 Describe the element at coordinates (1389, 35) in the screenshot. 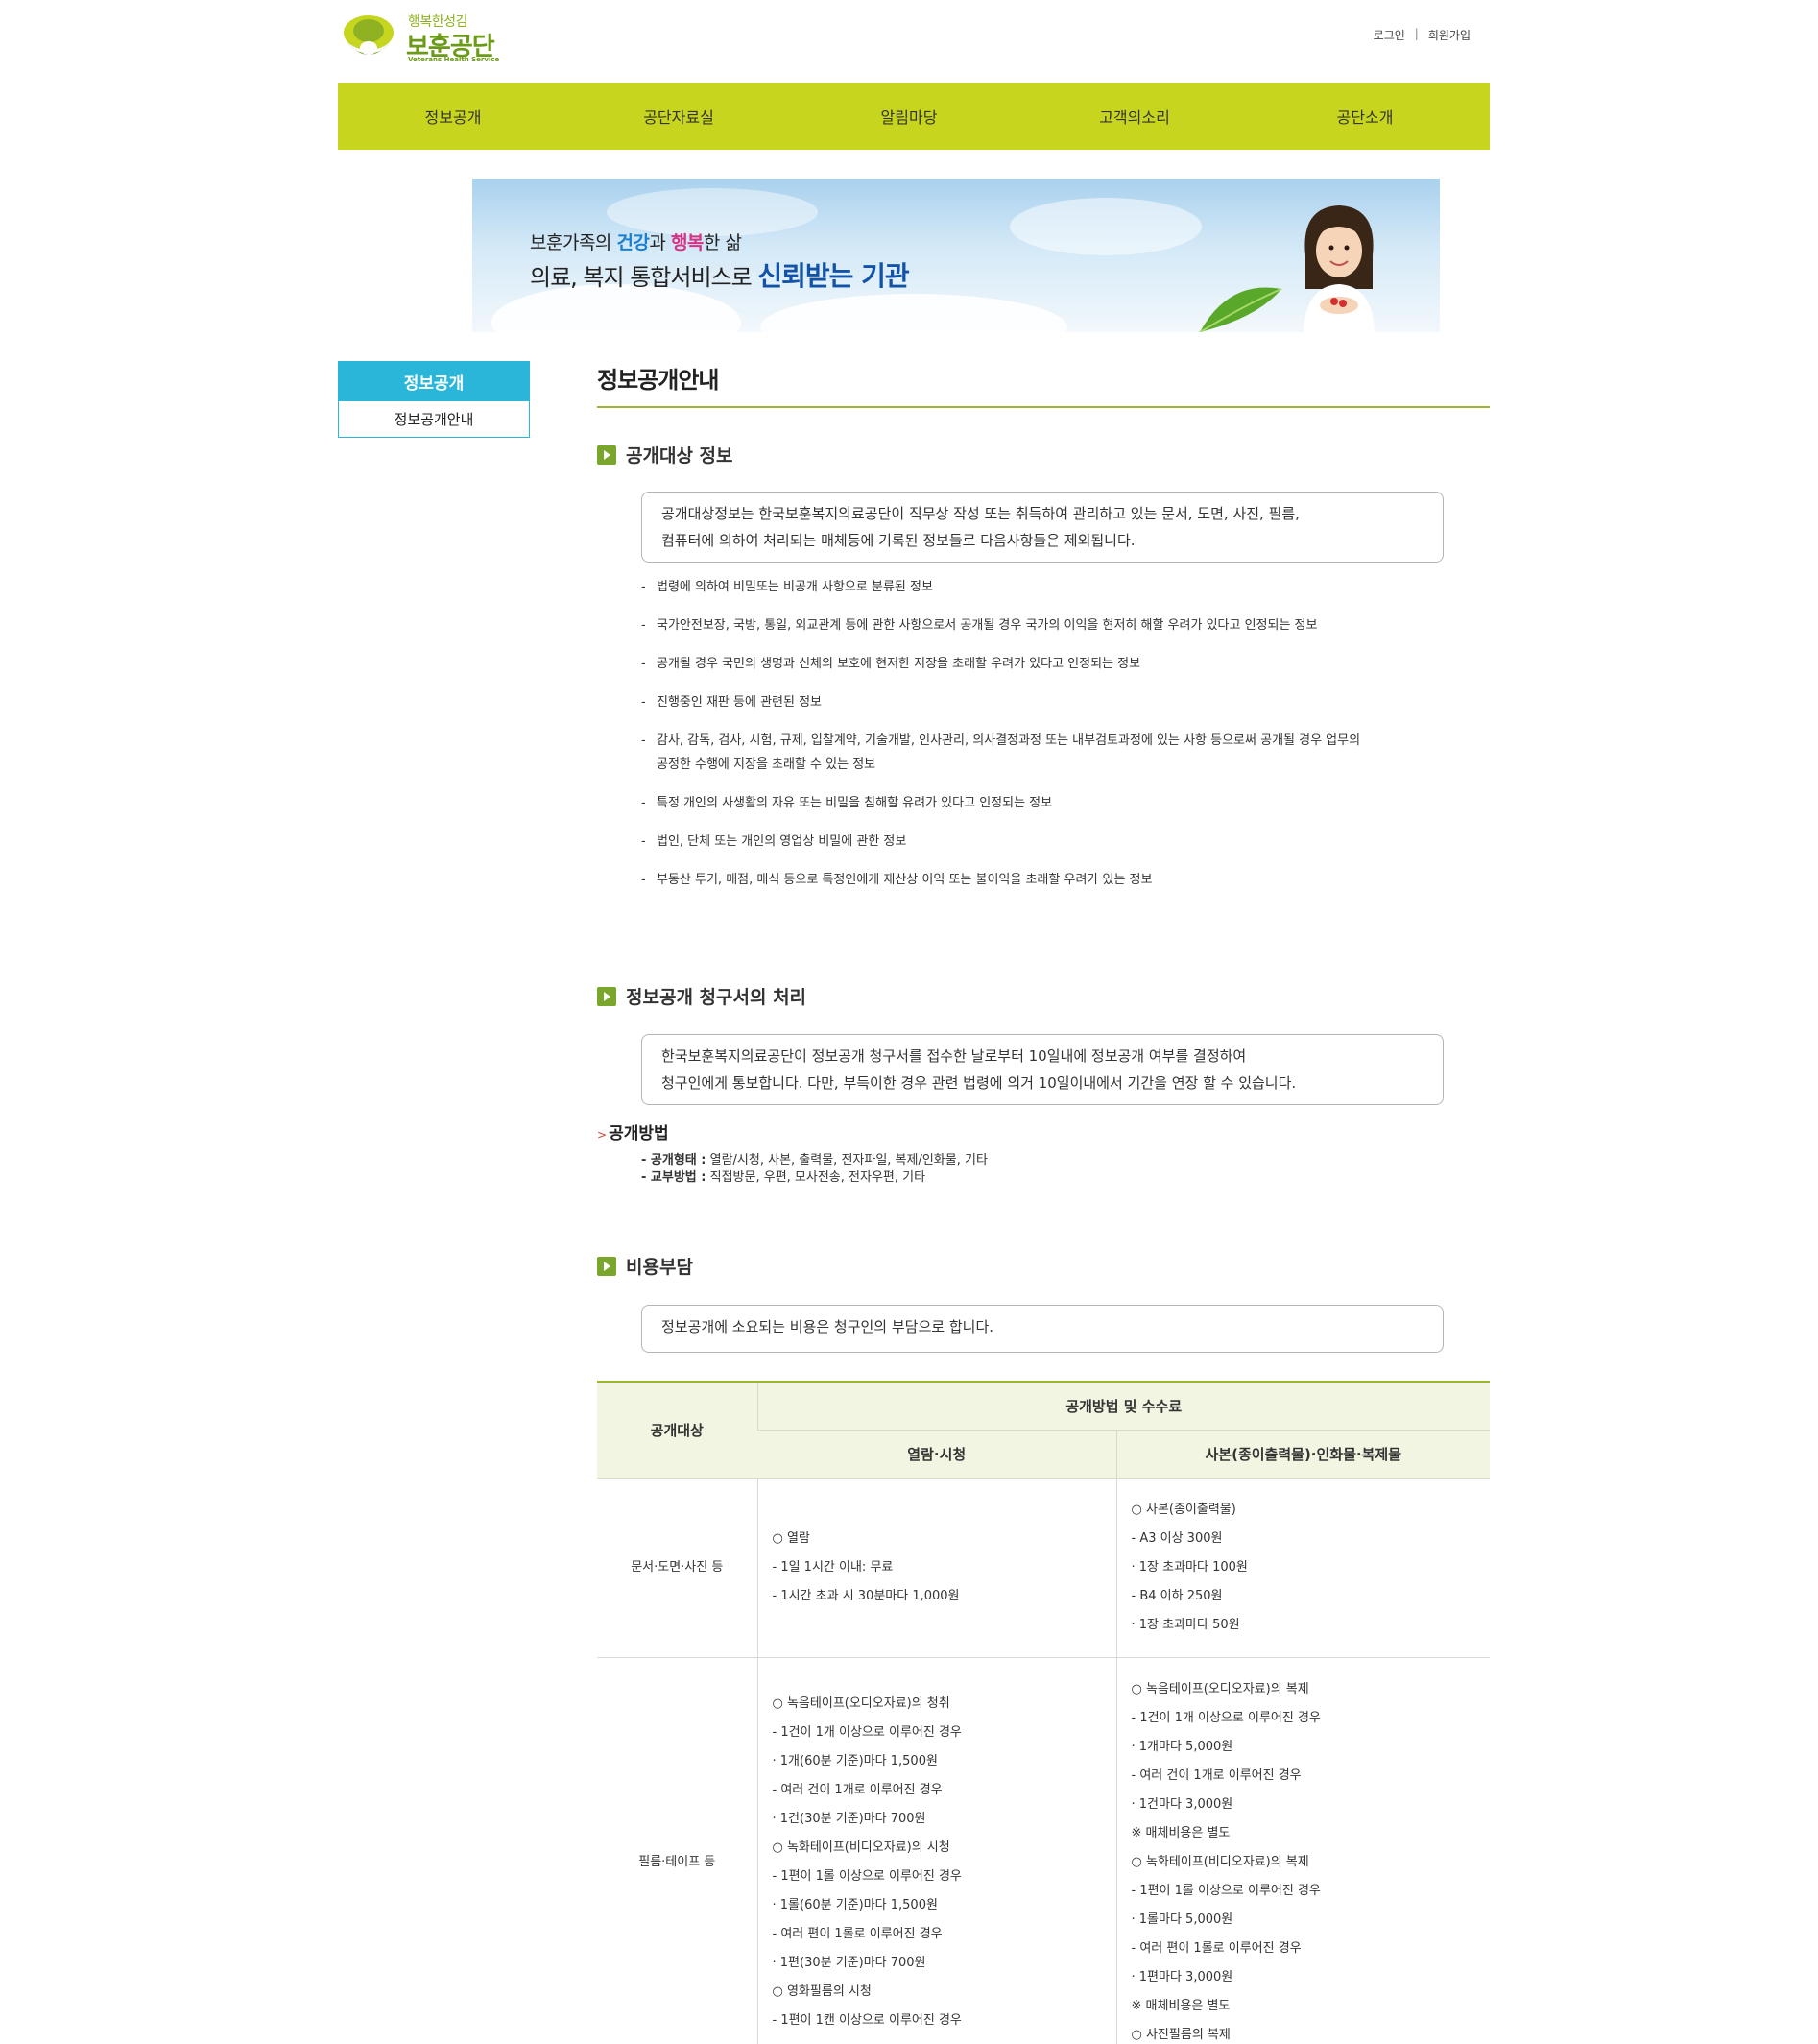

I see `login-link: 로그인` at that location.